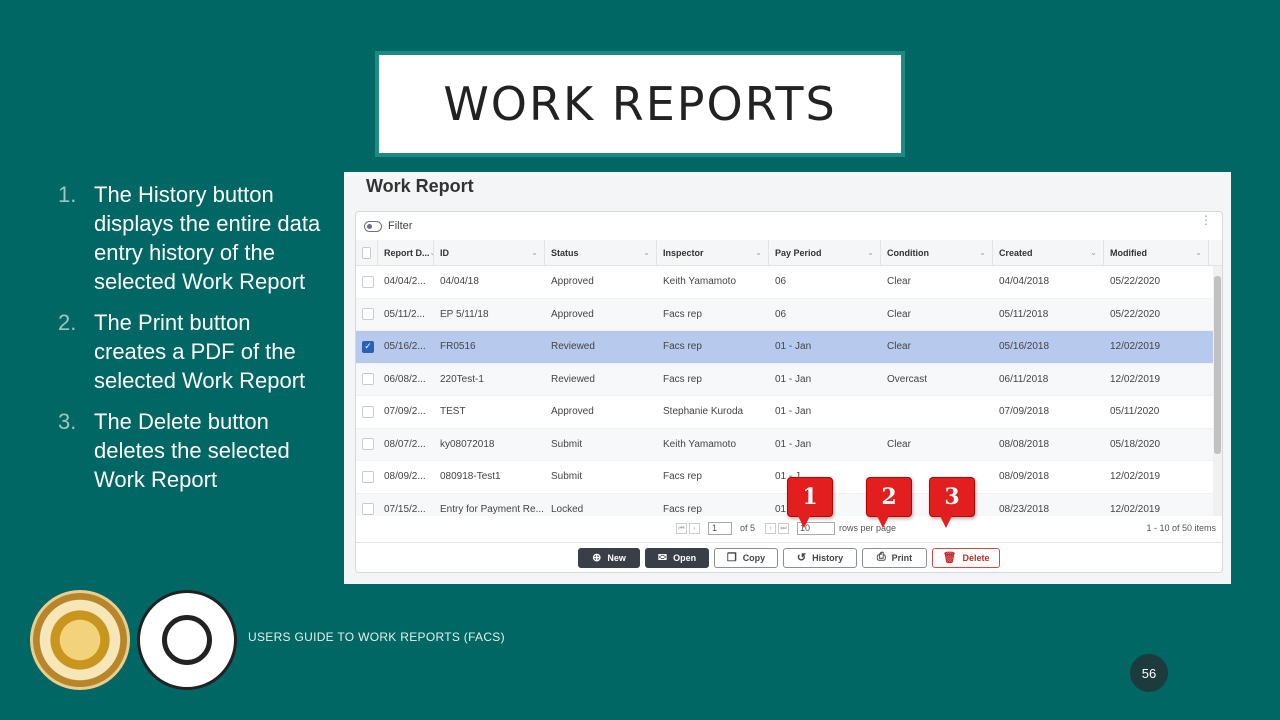 The width and height of the screenshot is (1280, 720). Describe the element at coordinates (1024, 314) in the screenshot. I see `cell-created: 05/11/2018` at that location.